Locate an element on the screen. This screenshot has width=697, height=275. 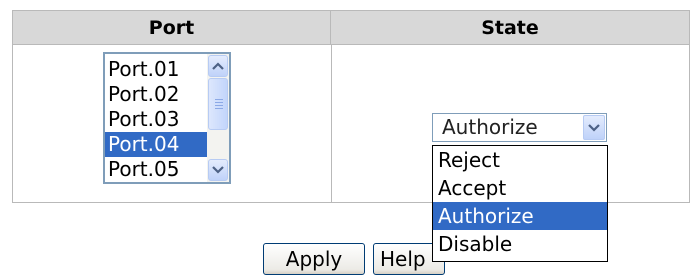
scroll-thumb is located at coordinates (218, 104).